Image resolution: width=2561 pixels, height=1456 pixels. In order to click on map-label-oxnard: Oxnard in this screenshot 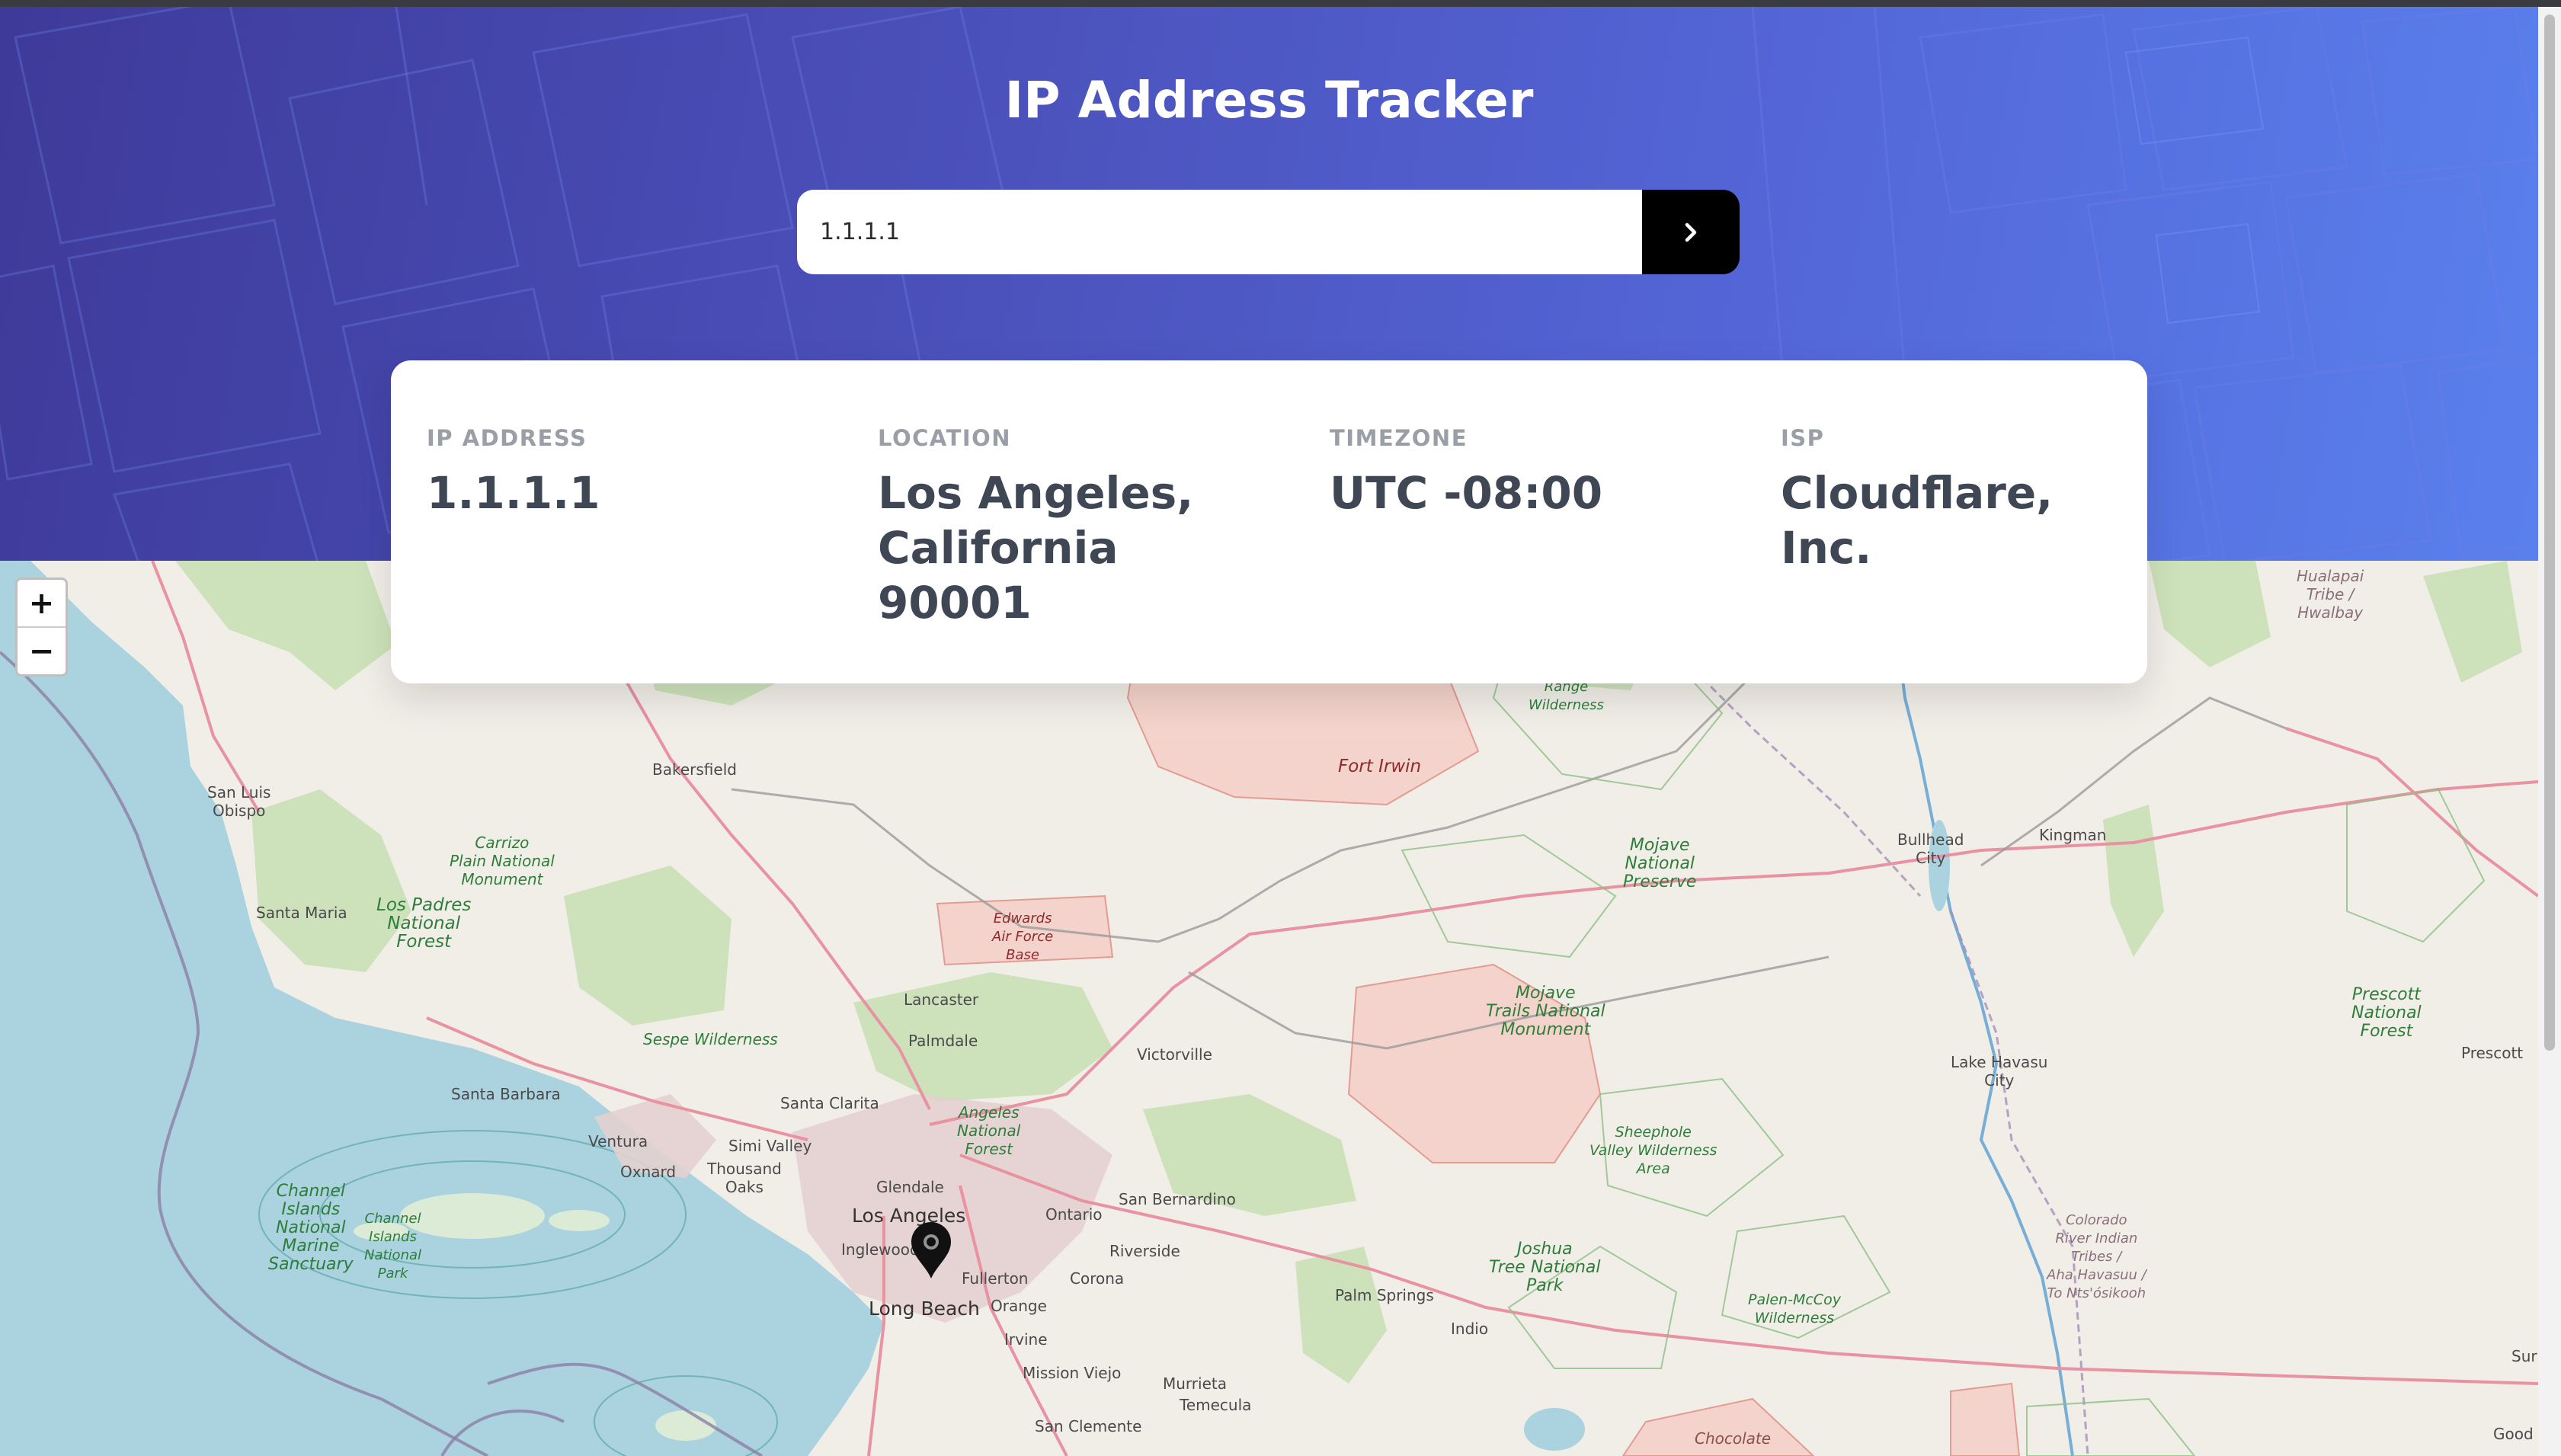, I will do `click(648, 1172)`.